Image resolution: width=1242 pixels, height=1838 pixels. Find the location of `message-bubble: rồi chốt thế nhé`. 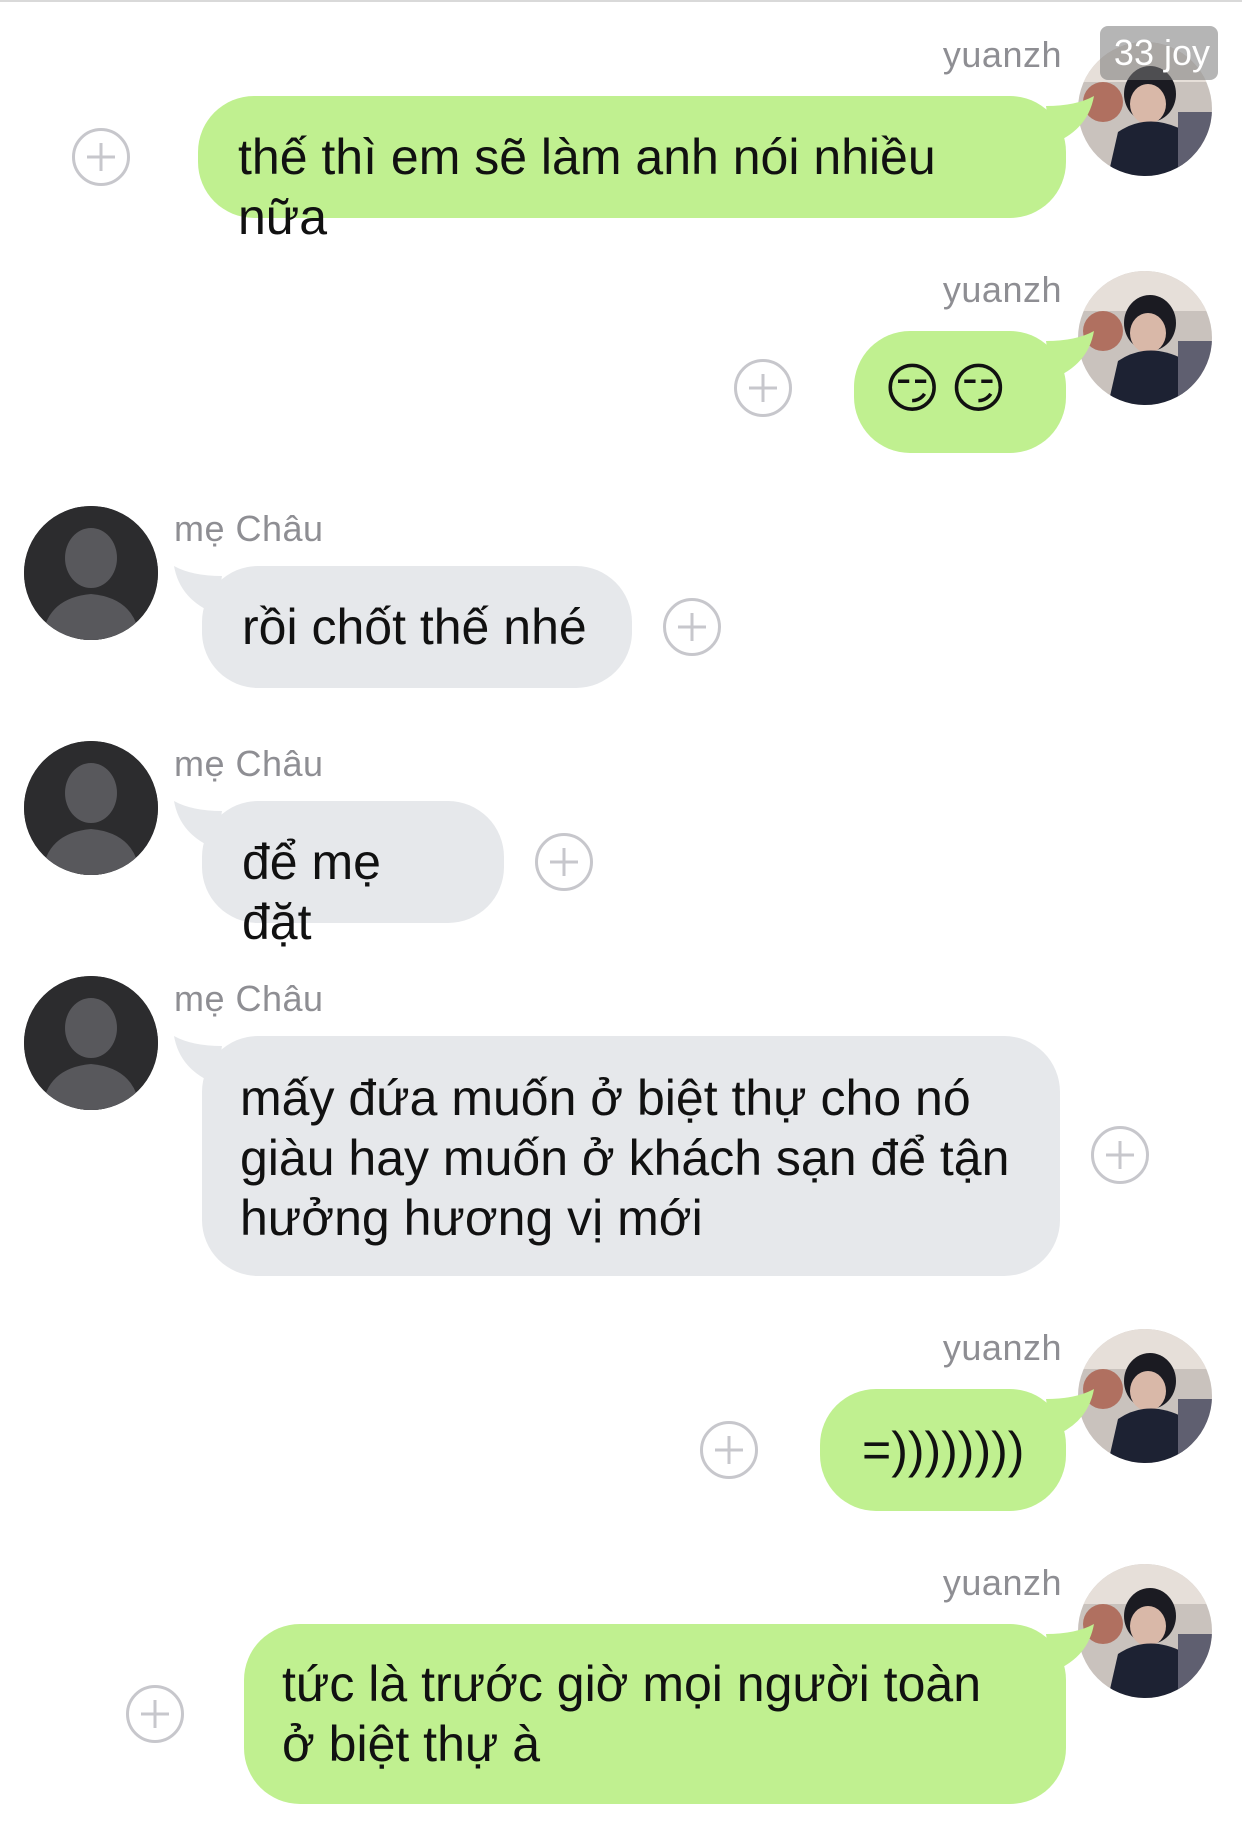

message-bubble: rồi chốt thế nhé is located at coordinates (403, 627).